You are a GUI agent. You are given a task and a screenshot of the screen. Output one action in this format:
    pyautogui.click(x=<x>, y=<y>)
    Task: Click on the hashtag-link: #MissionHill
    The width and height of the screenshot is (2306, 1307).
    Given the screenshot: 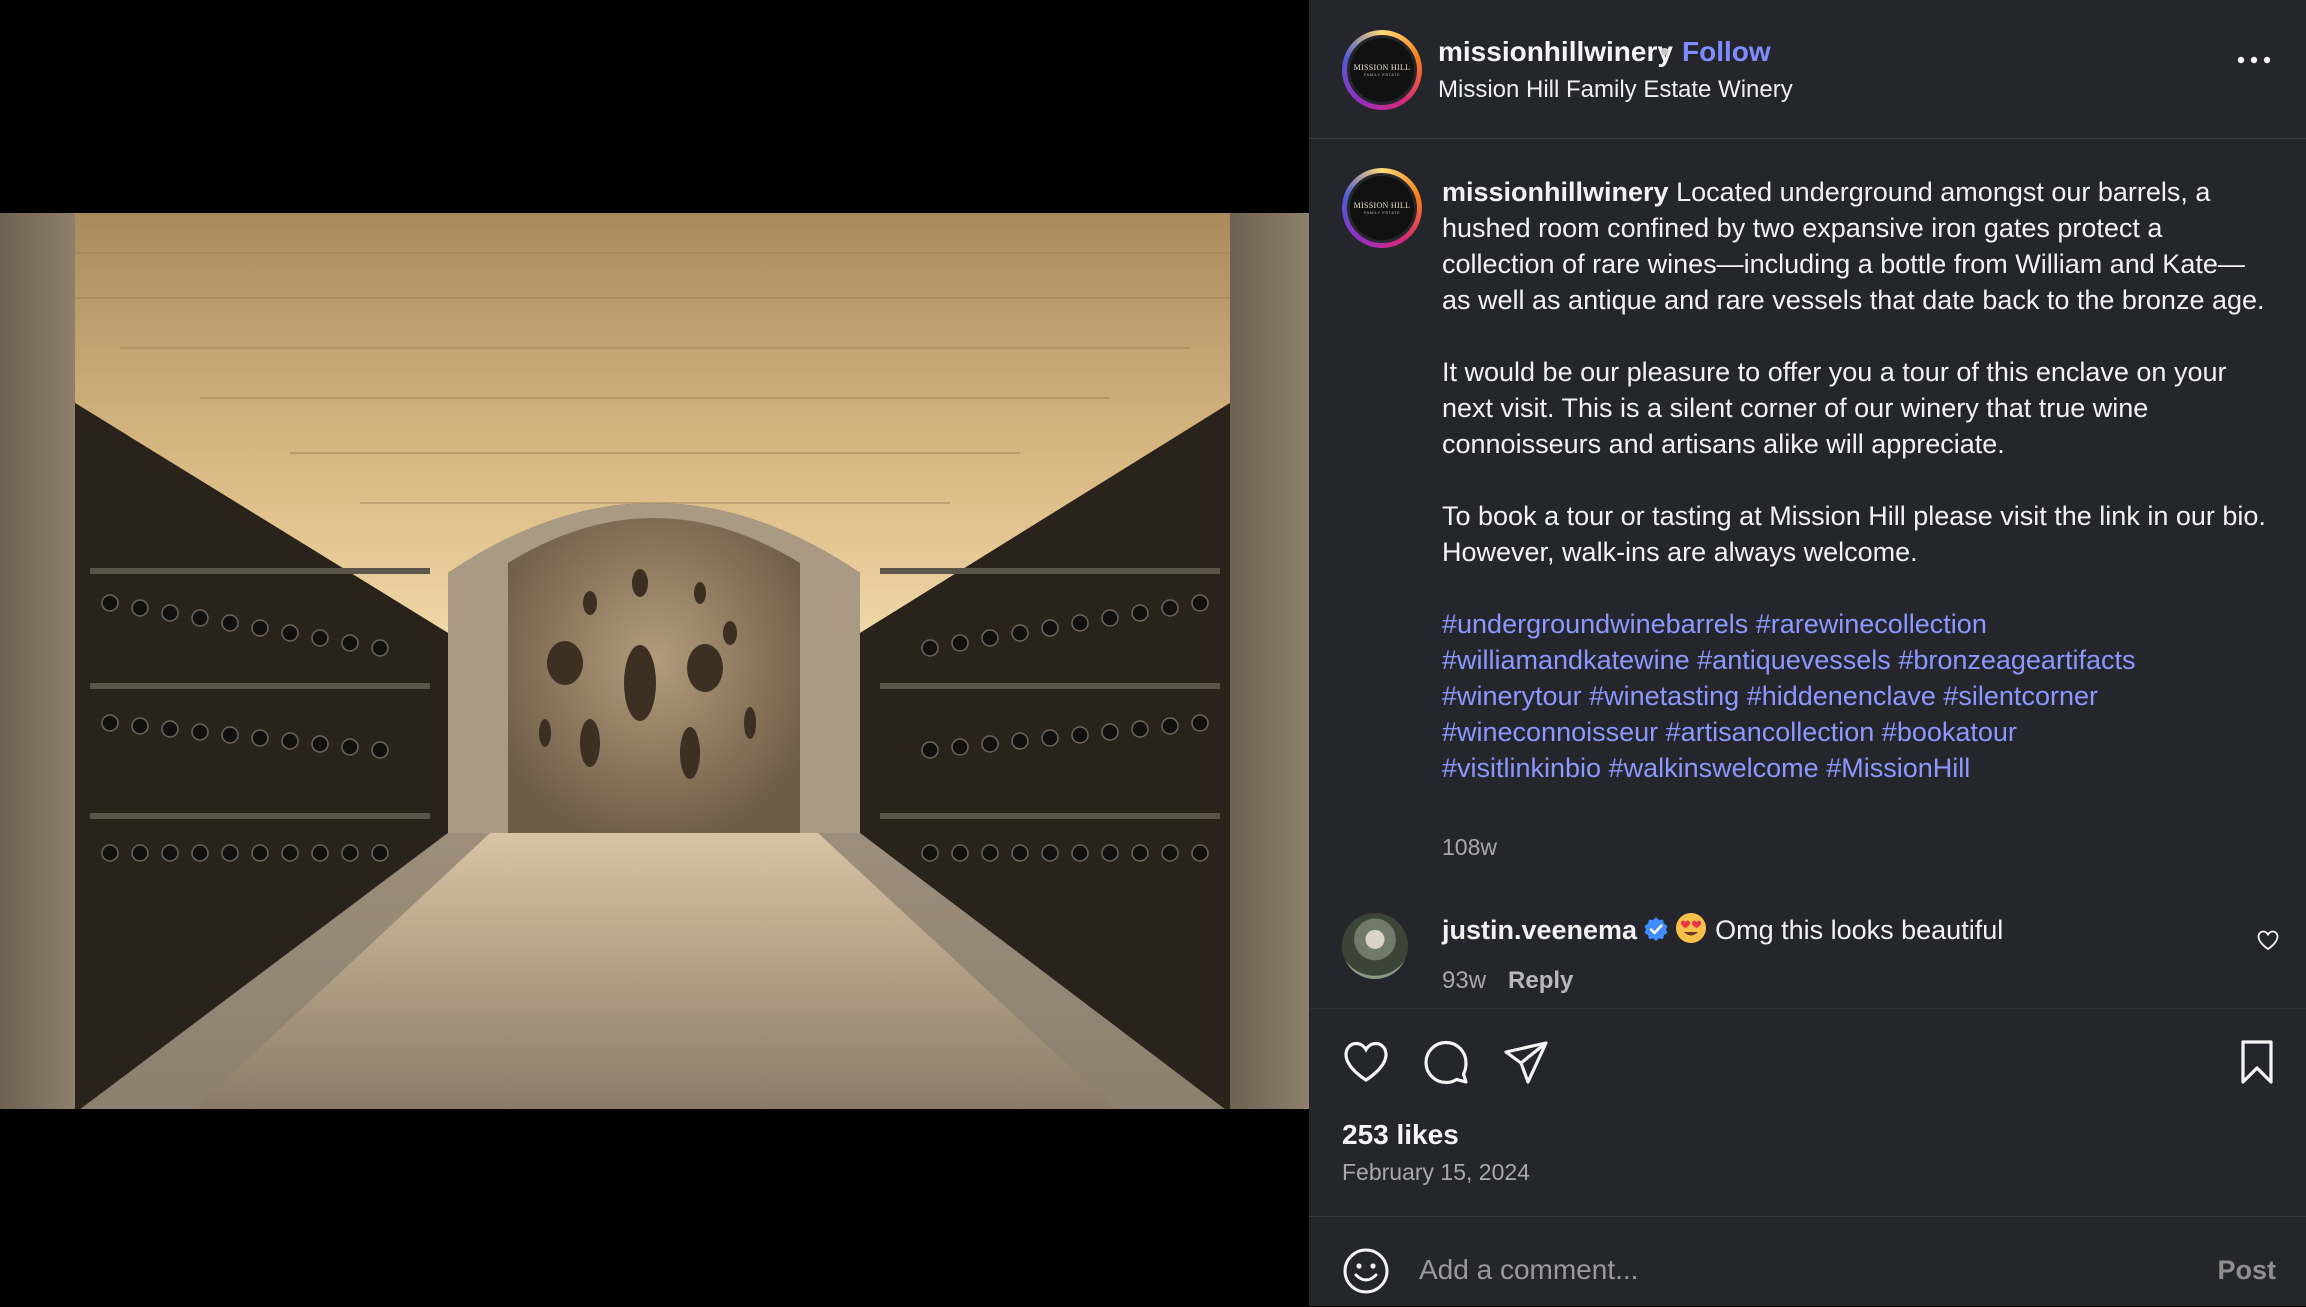 What is the action you would take?
    pyautogui.click(x=1898, y=768)
    